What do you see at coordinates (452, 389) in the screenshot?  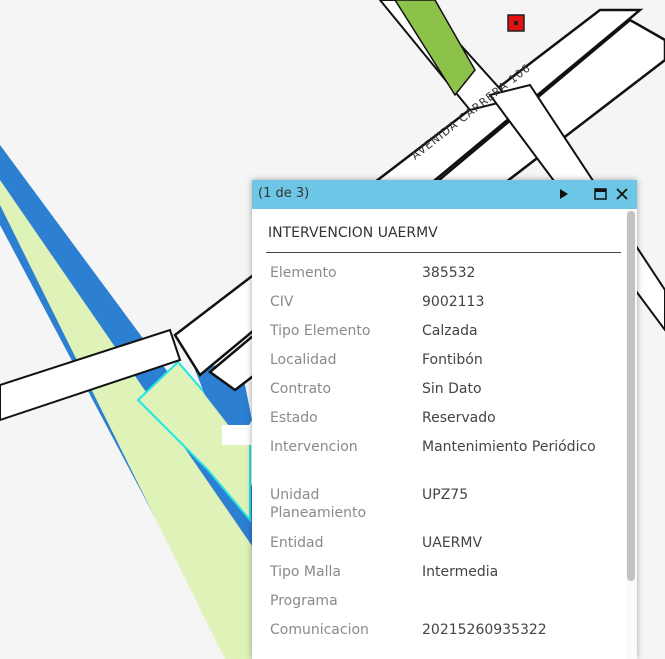 I see `field-value: Sin Dato` at bounding box center [452, 389].